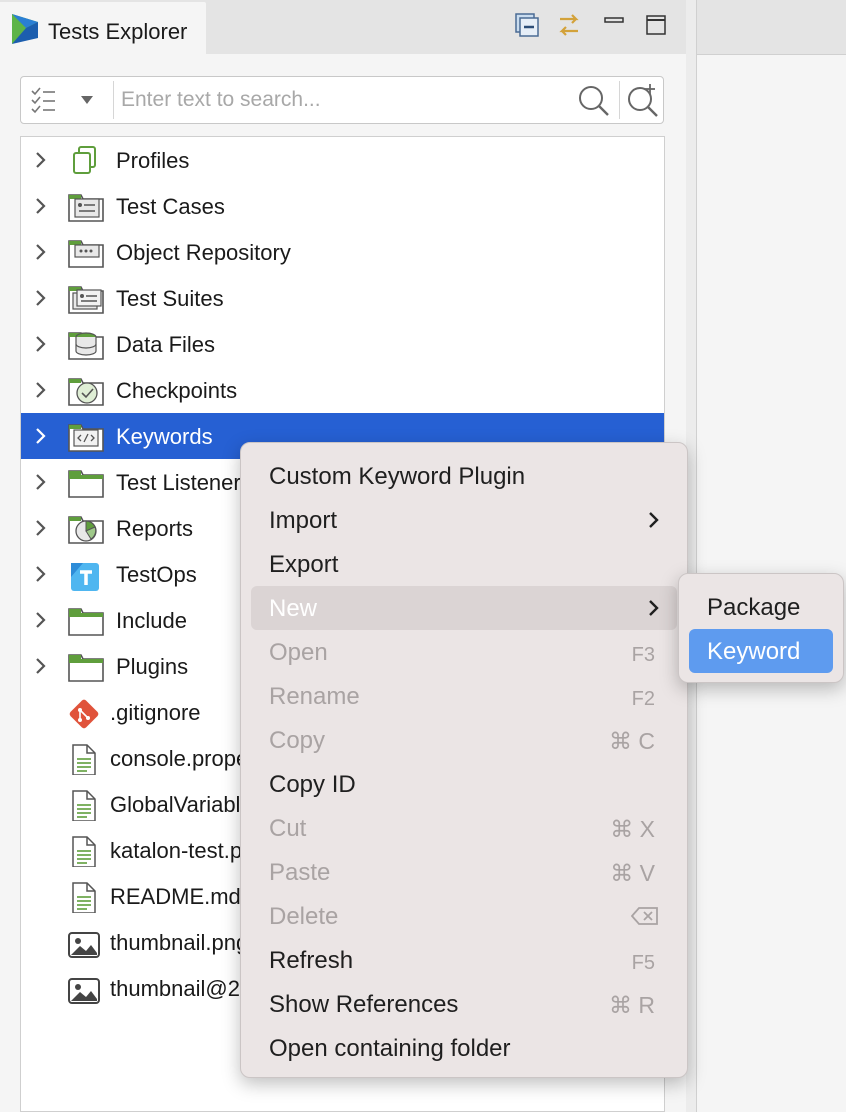  What do you see at coordinates (86, 346) in the screenshot?
I see `data-files-folder-icon` at bounding box center [86, 346].